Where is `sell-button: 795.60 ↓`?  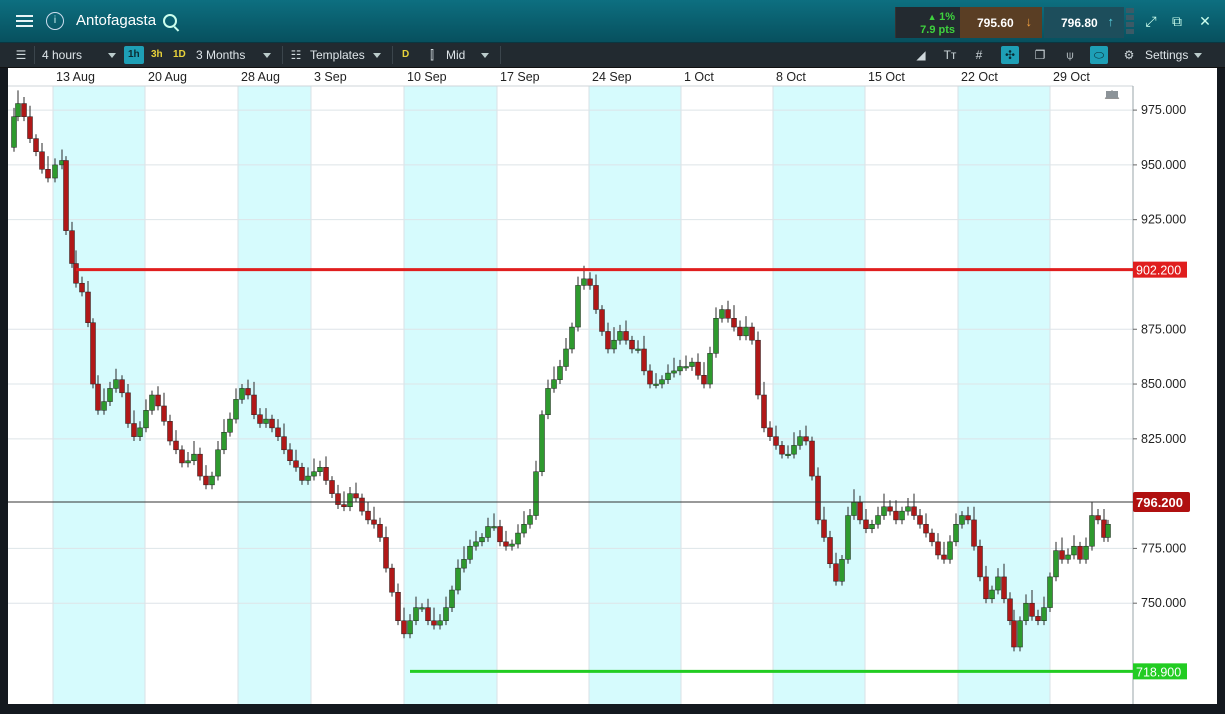 sell-button: 795.60 ↓ is located at coordinates (1001, 22).